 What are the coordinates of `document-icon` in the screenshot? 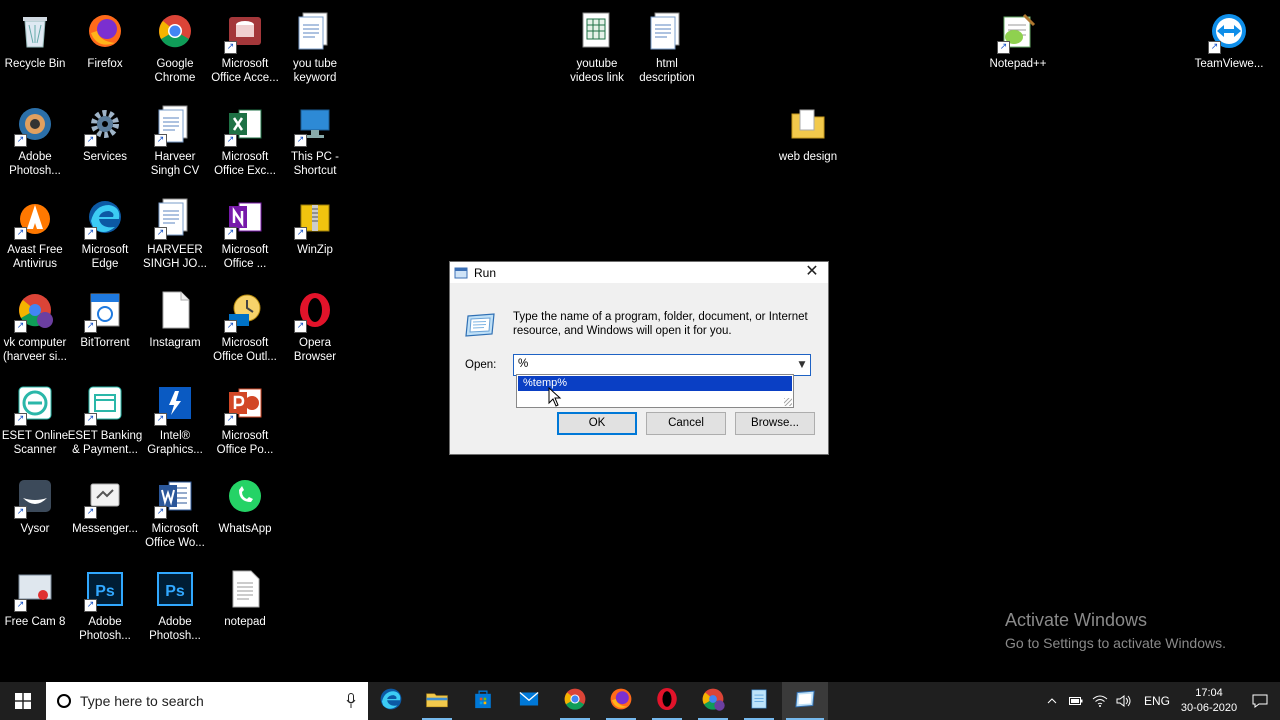 It's located at (667, 31).